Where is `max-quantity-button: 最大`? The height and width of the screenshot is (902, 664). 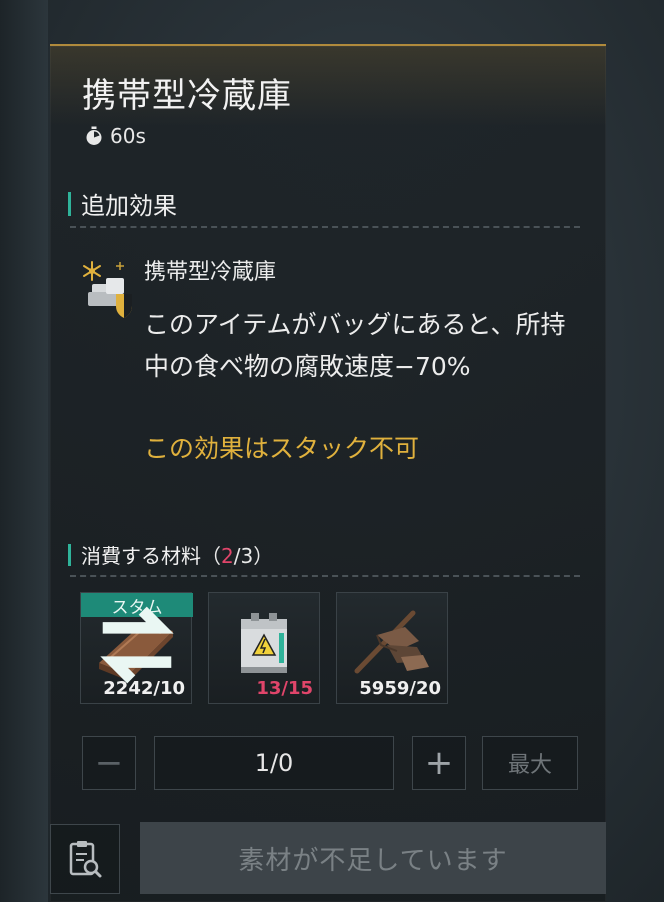
max-quantity-button: 最大 is located at coordinates (530, 763).